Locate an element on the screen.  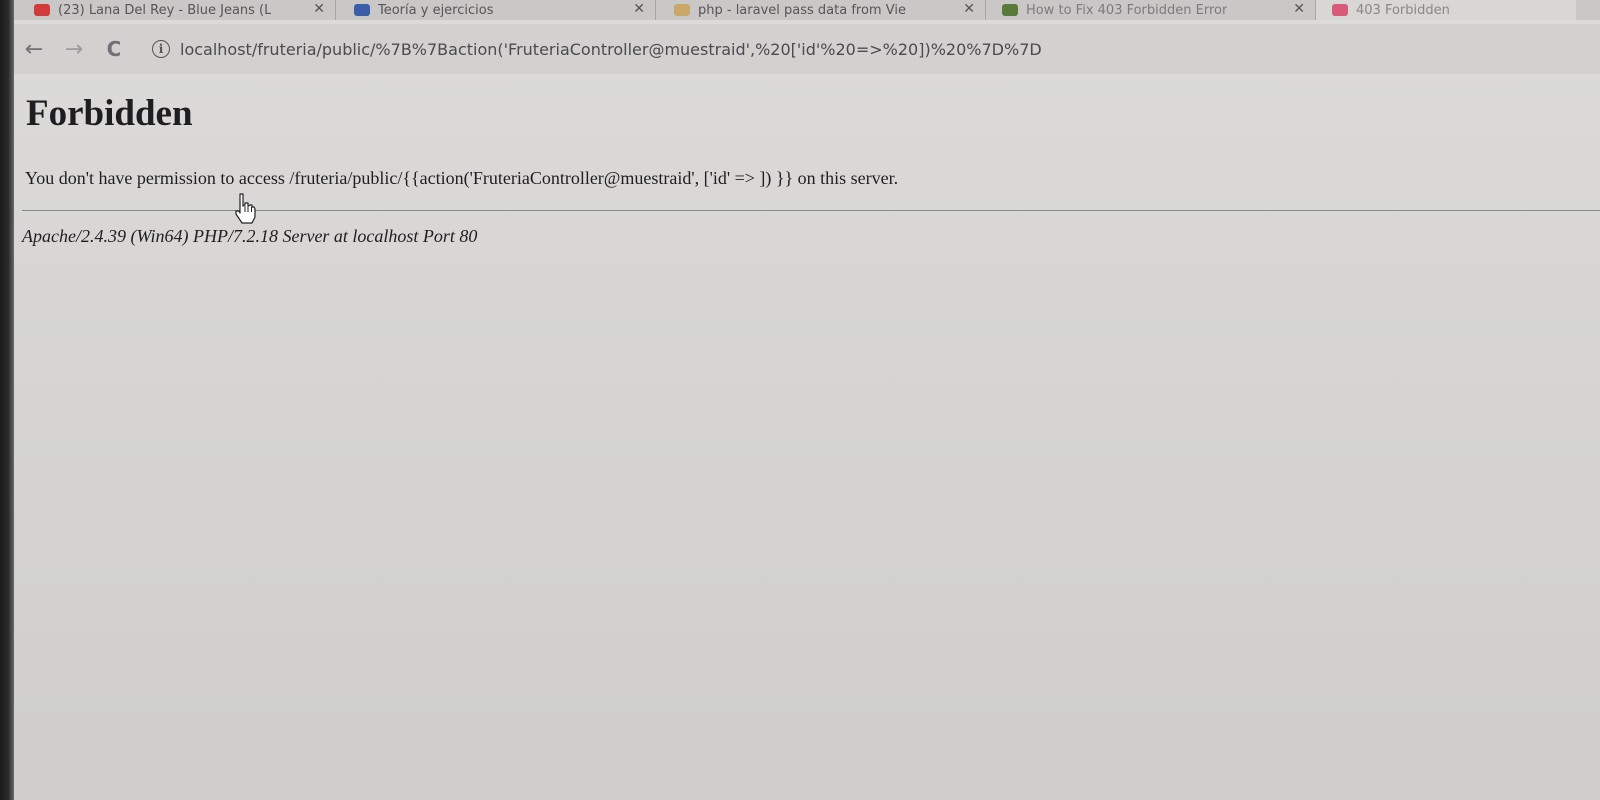
tab-title: php - laravel pass data from Vie is located at coordinates (802, 10).